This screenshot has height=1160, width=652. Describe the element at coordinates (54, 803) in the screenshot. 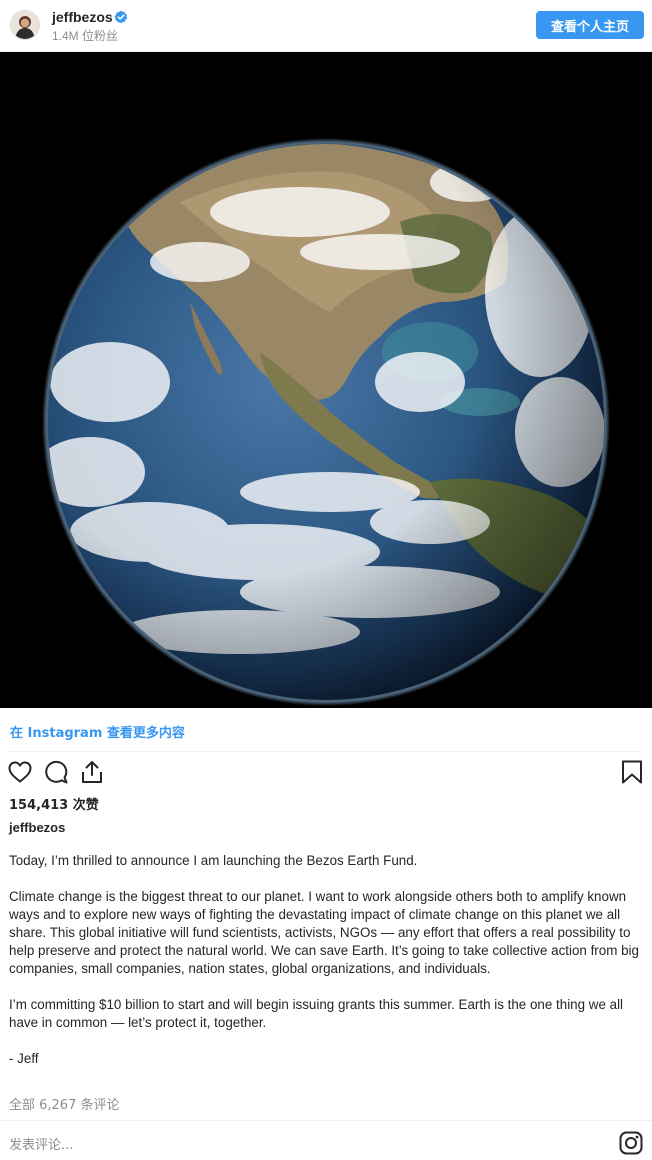

I see `like-count: 154,413 次赞` at that location.